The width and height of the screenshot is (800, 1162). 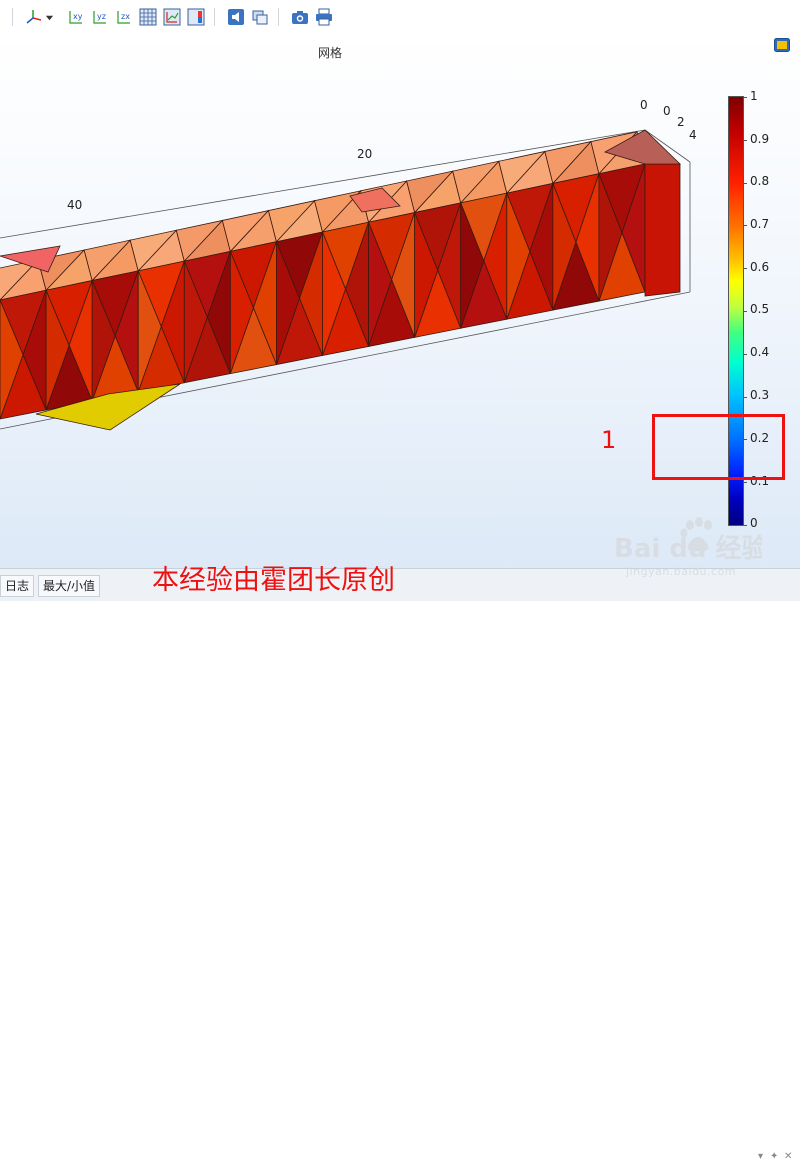 I want to click on svg-text: yz, so click(x=101, y=16).